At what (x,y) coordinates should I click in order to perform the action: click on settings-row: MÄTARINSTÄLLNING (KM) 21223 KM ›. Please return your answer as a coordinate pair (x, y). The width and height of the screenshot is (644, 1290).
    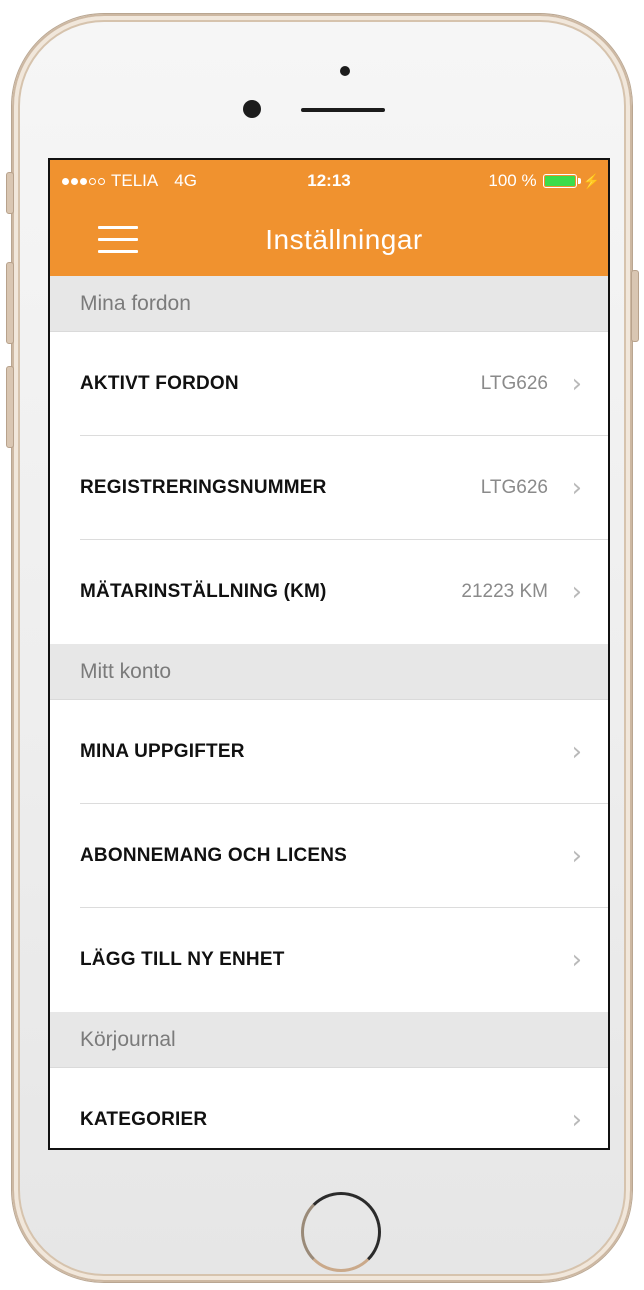
    Looking at the image, I should click on (329, 592).